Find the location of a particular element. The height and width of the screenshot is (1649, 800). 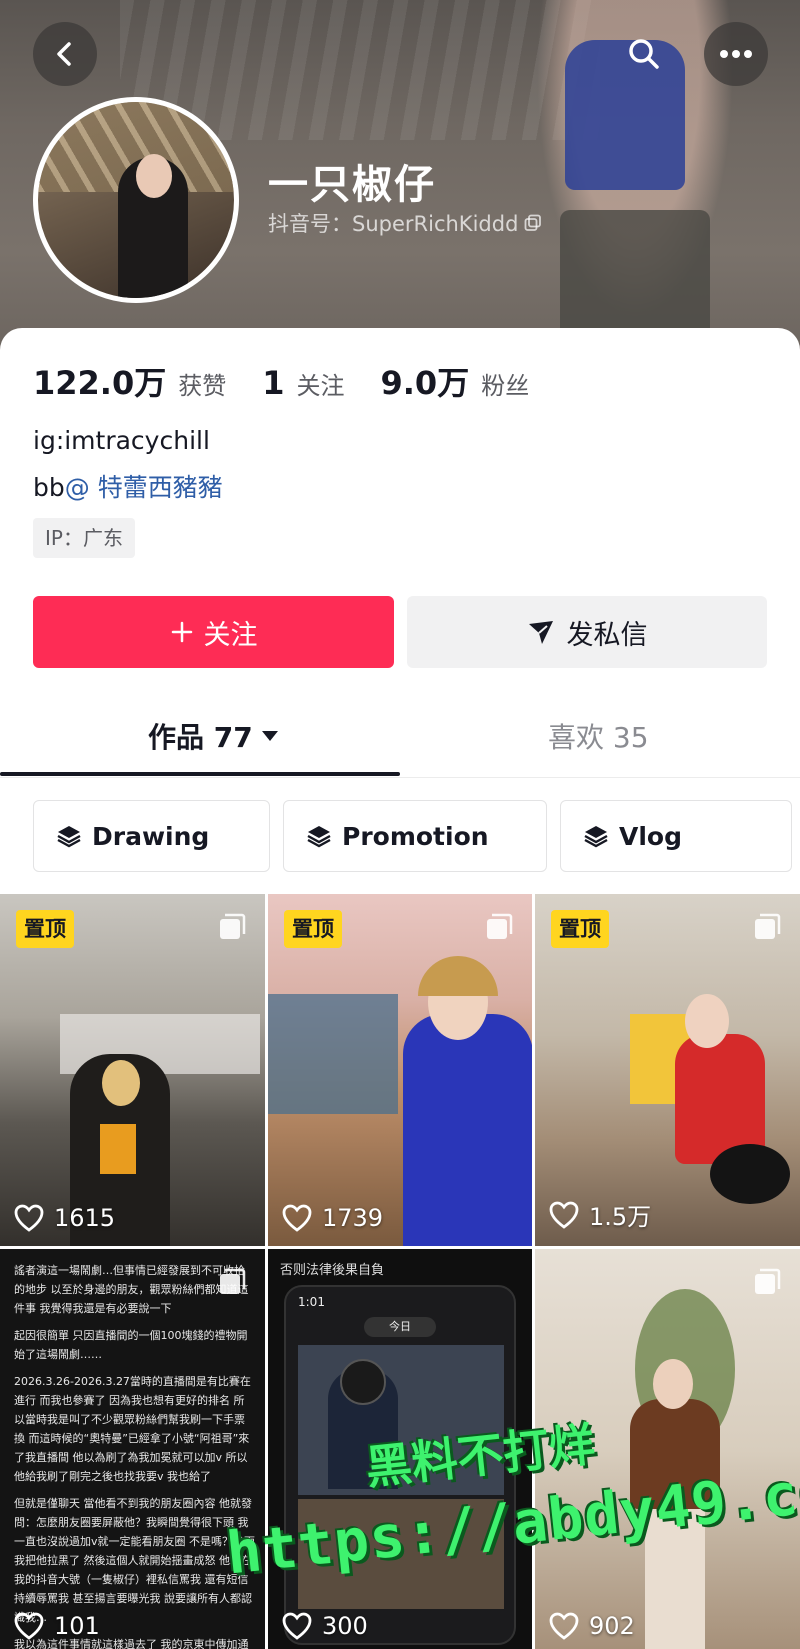

collection-label: Drawing is located at coordinates (151, 836).